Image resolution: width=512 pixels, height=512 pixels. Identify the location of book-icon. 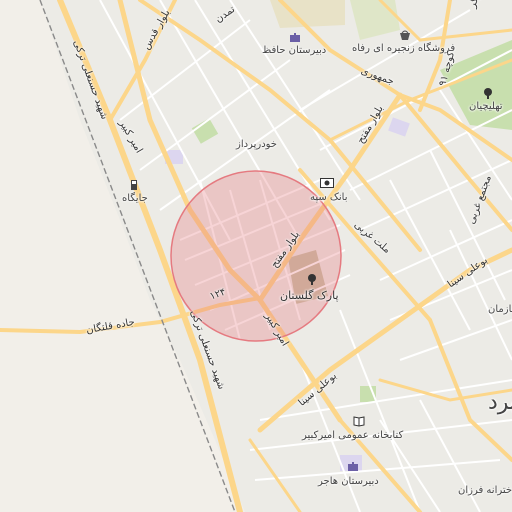
(359, 421).